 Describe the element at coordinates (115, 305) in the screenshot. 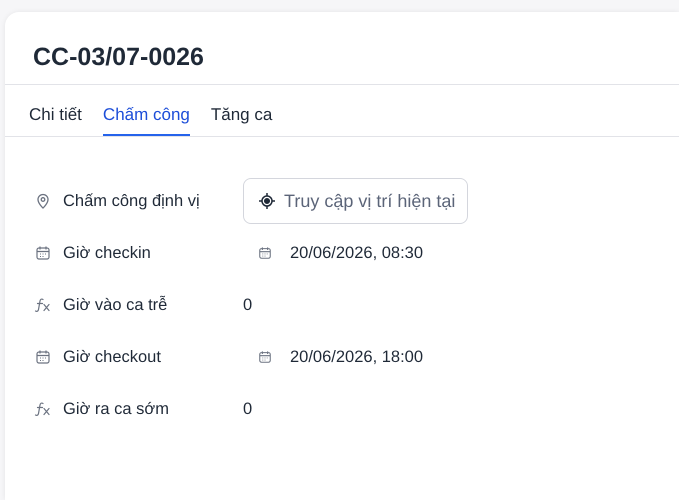

I see `field-label: Giờ vào ca trễ` at that location.